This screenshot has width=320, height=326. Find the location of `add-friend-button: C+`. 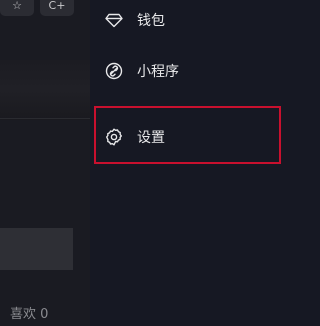

add-friend-button: C+ is located at coordinates (57, 8).